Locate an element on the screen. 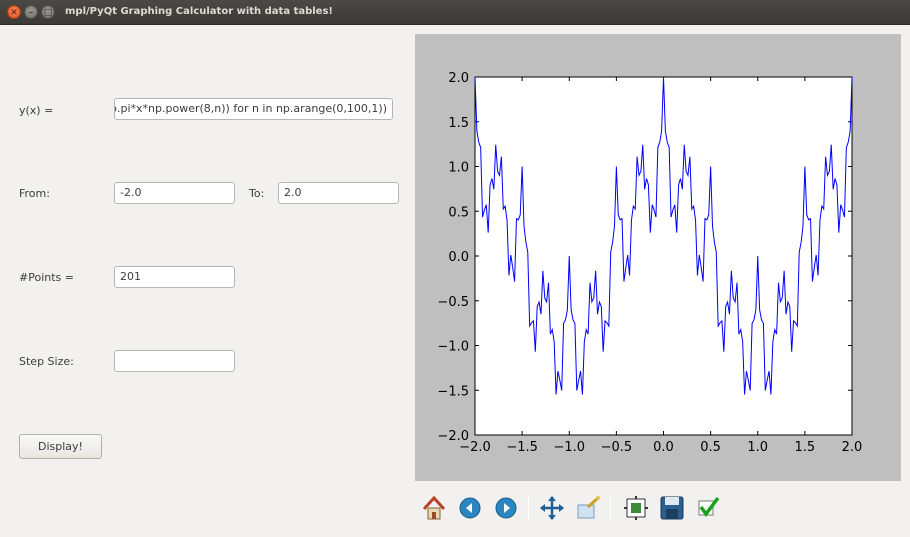  forward-icon is located at coordinates (506, 508).